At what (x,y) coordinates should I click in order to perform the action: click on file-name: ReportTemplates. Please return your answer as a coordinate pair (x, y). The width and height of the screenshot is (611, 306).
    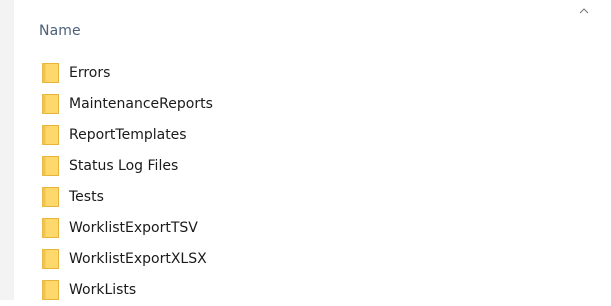
    Looking at the image, I should click on (128, 135).